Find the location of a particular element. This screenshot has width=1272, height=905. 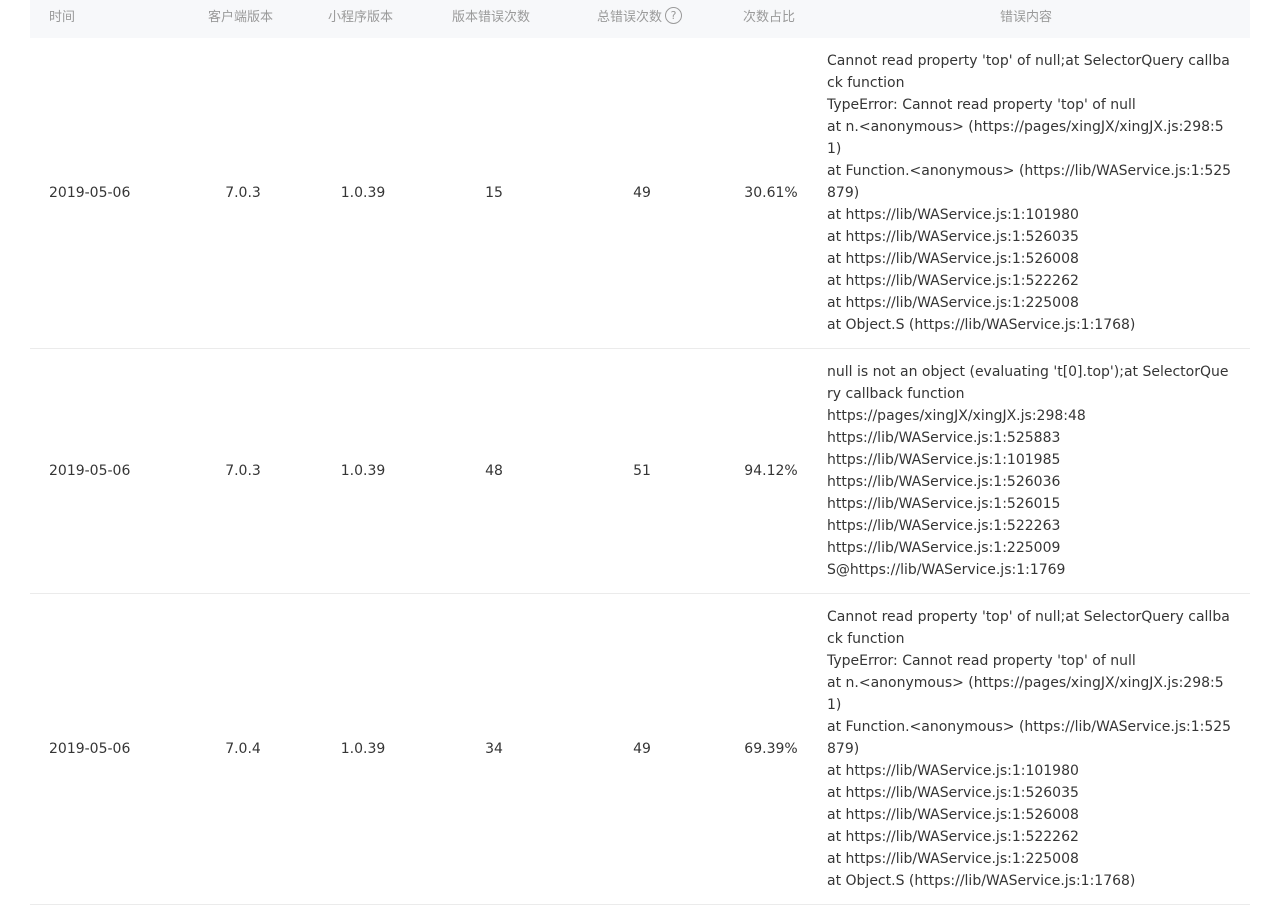

error-line: https://lib/WAService.js:1:526015 is located at coordinates (944, 504).